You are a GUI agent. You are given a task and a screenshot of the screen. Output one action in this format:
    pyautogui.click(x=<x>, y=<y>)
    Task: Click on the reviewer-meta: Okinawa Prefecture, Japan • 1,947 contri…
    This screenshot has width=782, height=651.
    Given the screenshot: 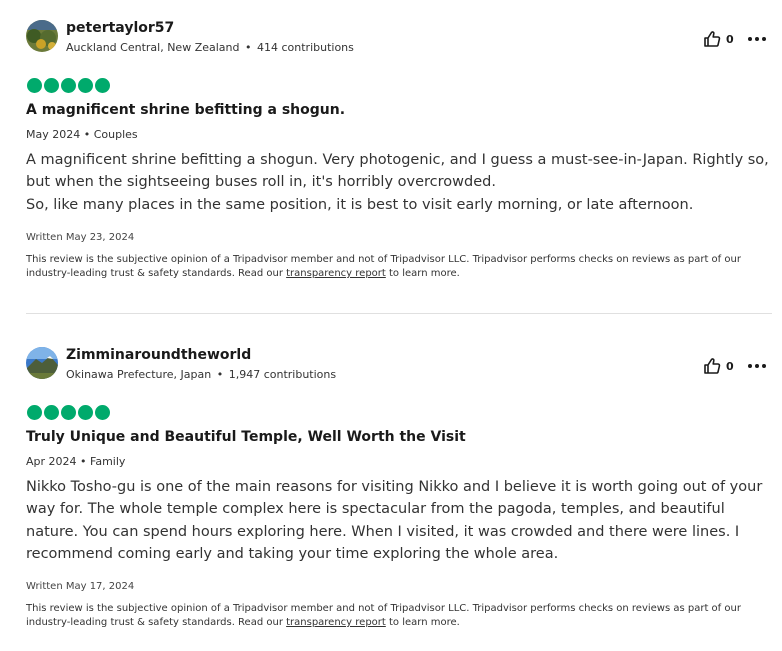 What is the action you would take?
    pyautogui.click(x=201, y=374)
    